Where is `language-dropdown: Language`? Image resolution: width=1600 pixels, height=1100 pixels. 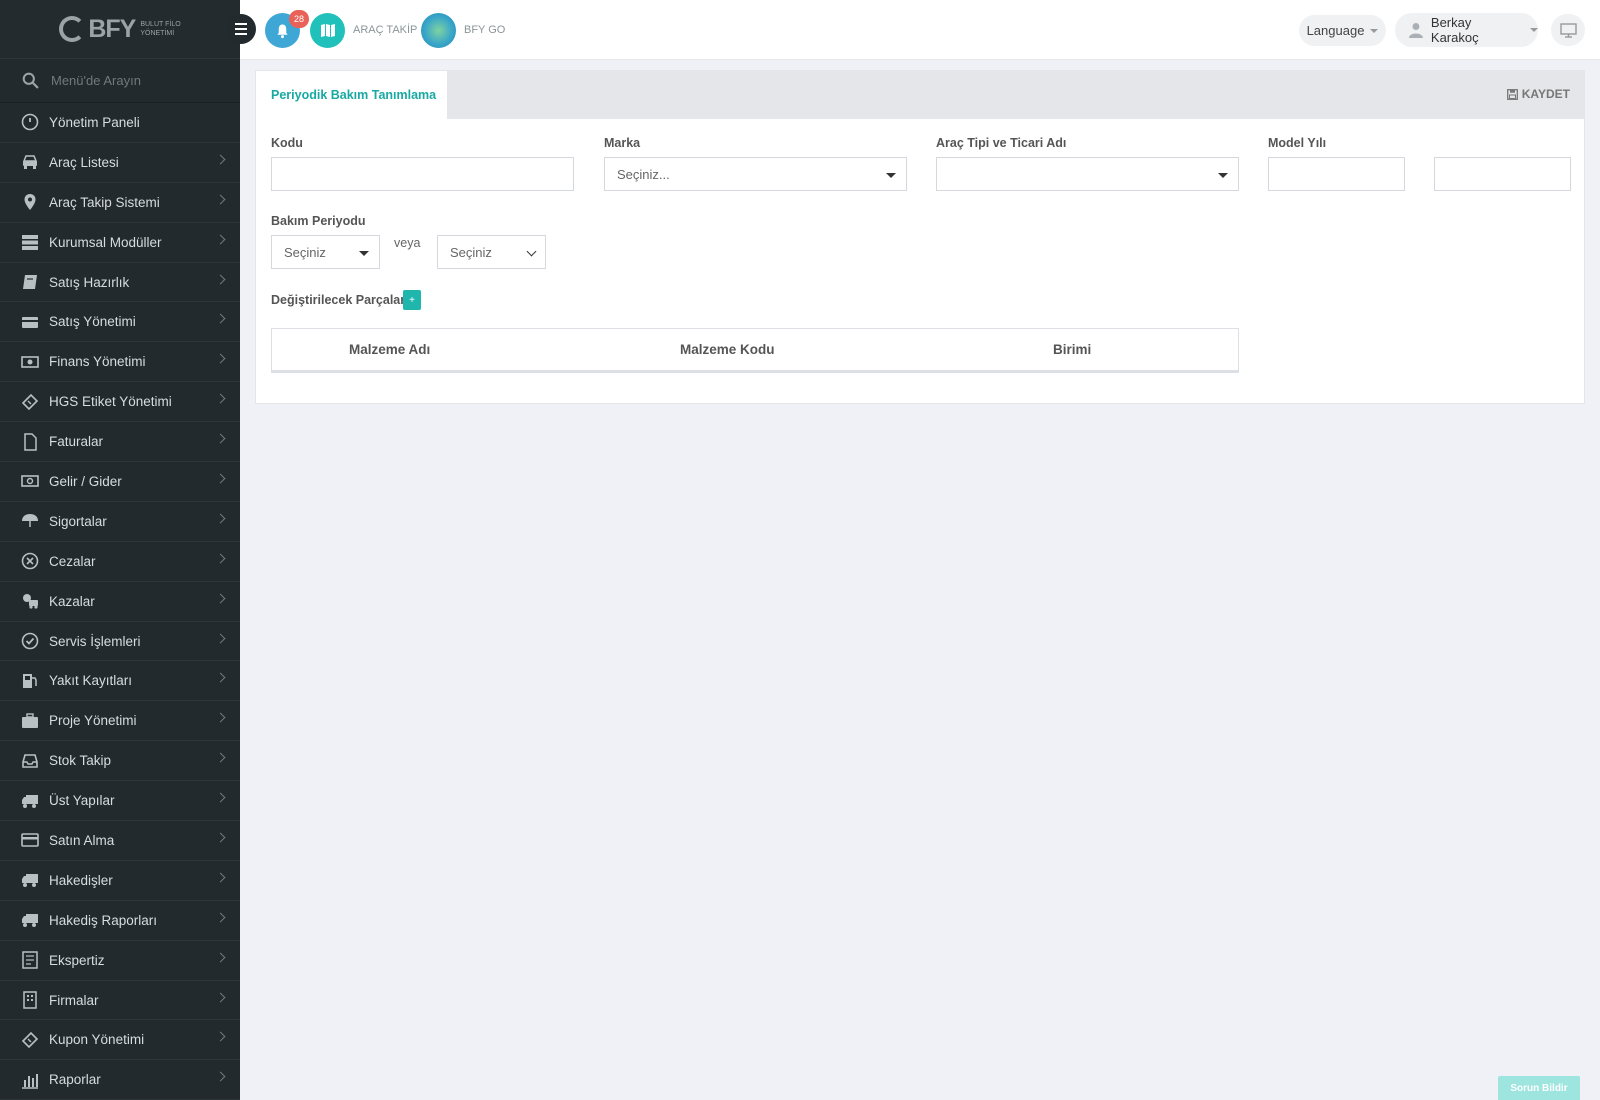
language-dropdown: Language is located at coordinates (1342, 30).